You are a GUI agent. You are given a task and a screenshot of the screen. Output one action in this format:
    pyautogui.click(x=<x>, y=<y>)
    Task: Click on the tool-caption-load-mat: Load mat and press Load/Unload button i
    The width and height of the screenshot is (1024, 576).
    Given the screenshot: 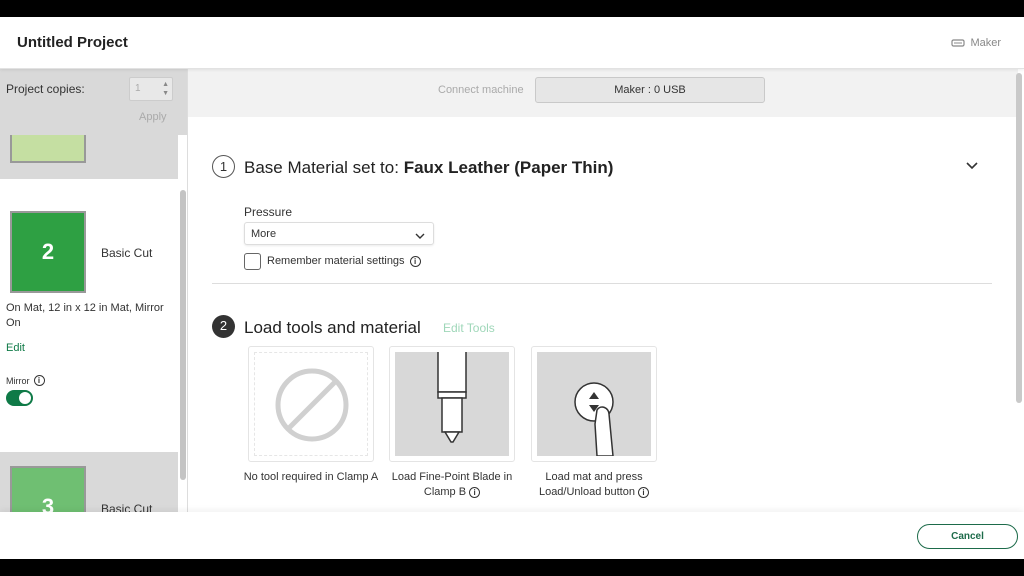 What is the action you would take?
    pyautogui.click(x=594, y=485)
    